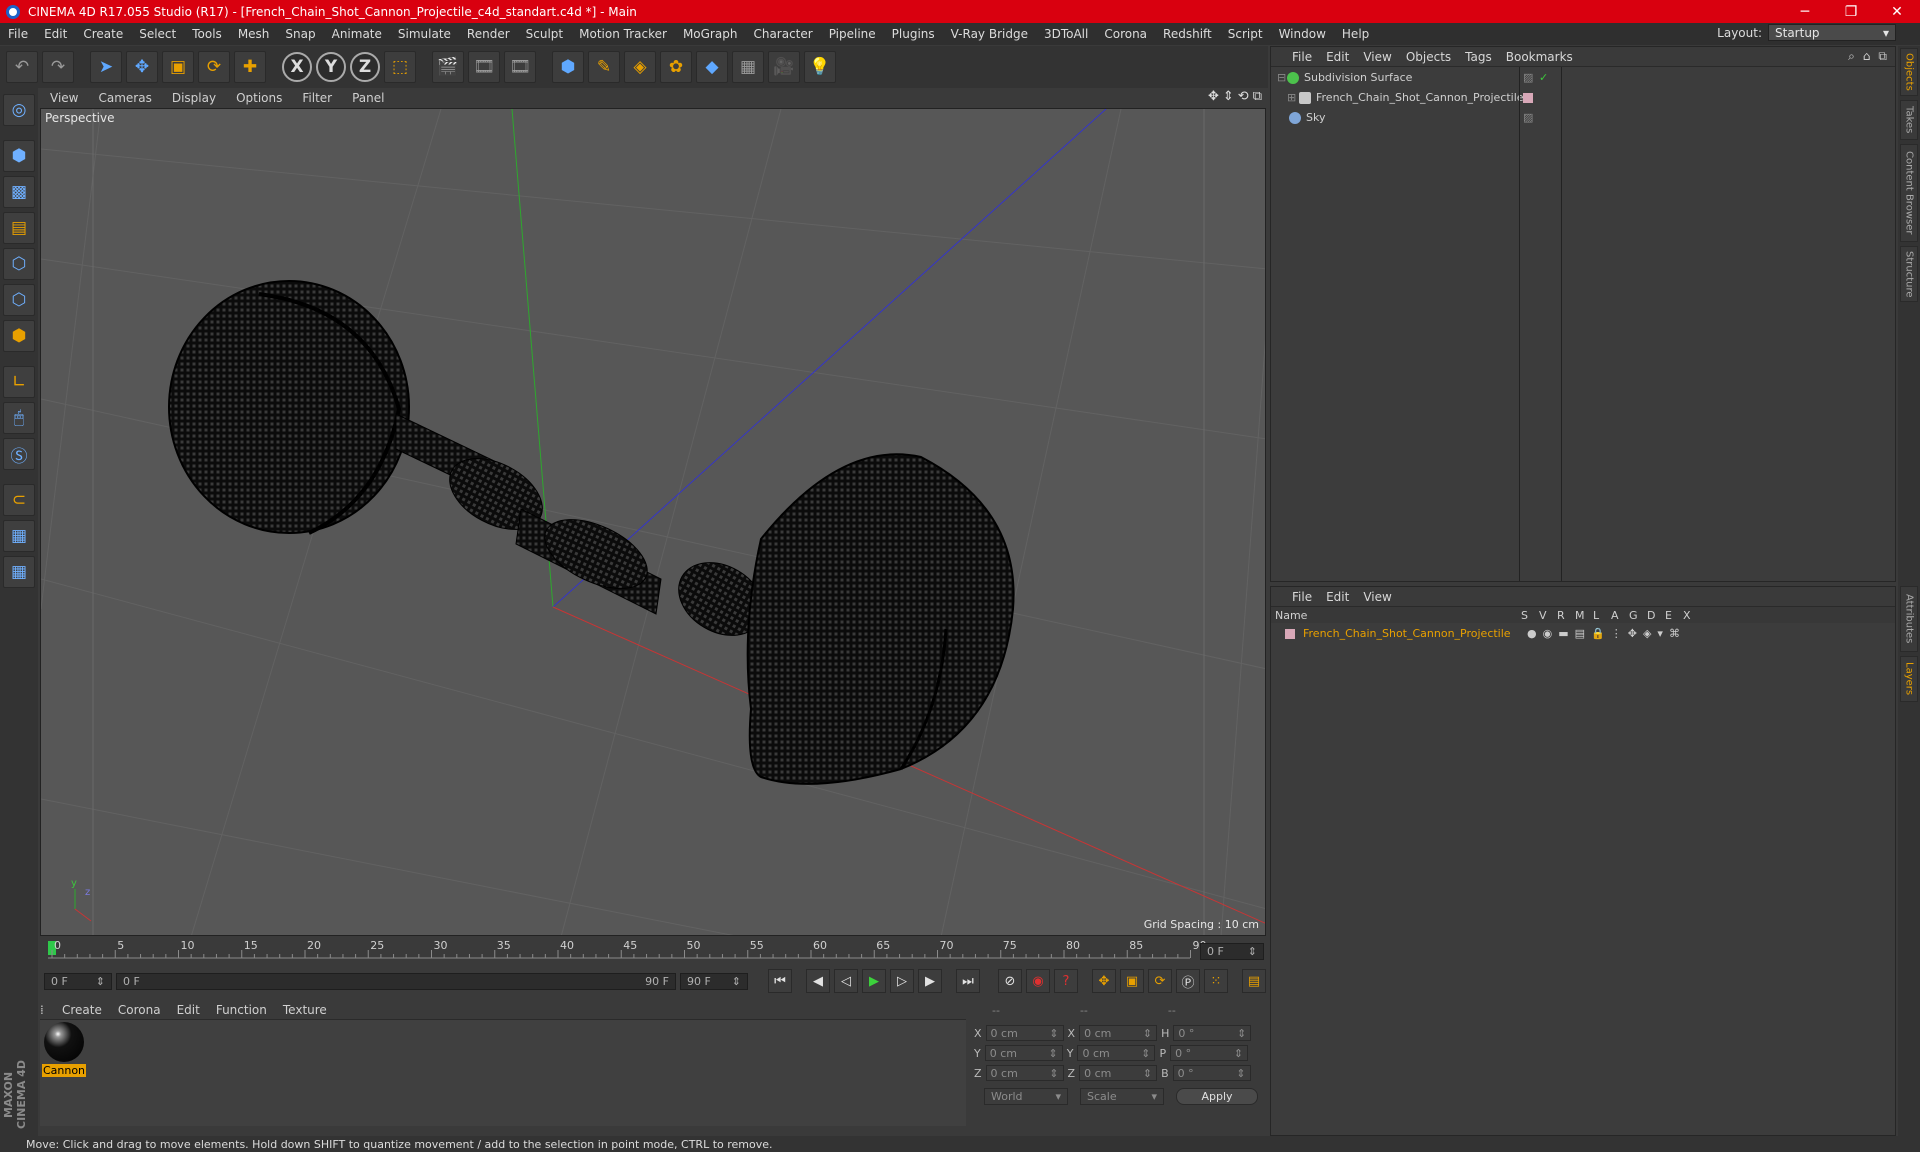  Describe the element at coordinates (1302, 597) in the screenshot. I see `layer-menu-file: File` at that location.